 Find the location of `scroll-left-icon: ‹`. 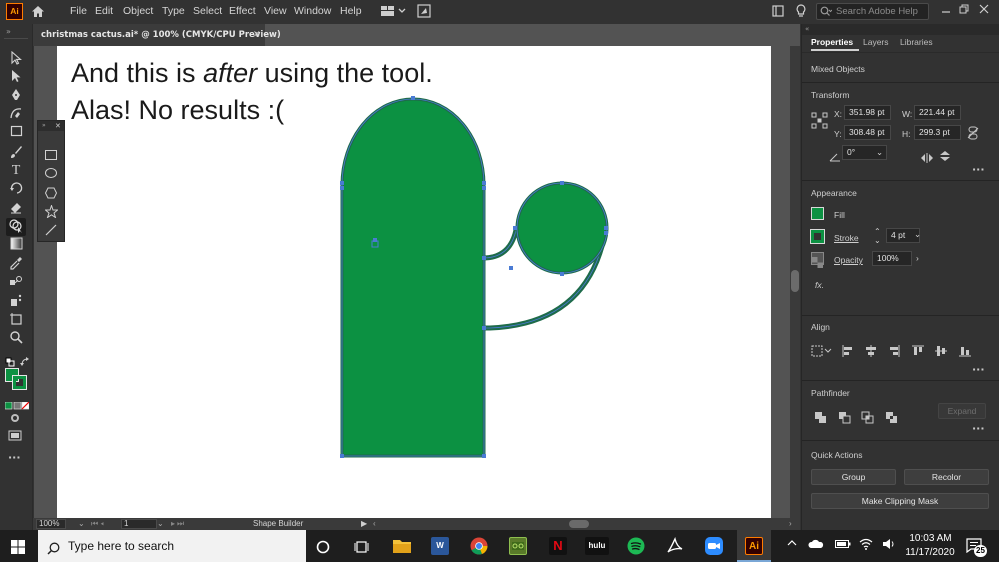

scroll-left-icon: ‹ is located at coordinates (374, 524).